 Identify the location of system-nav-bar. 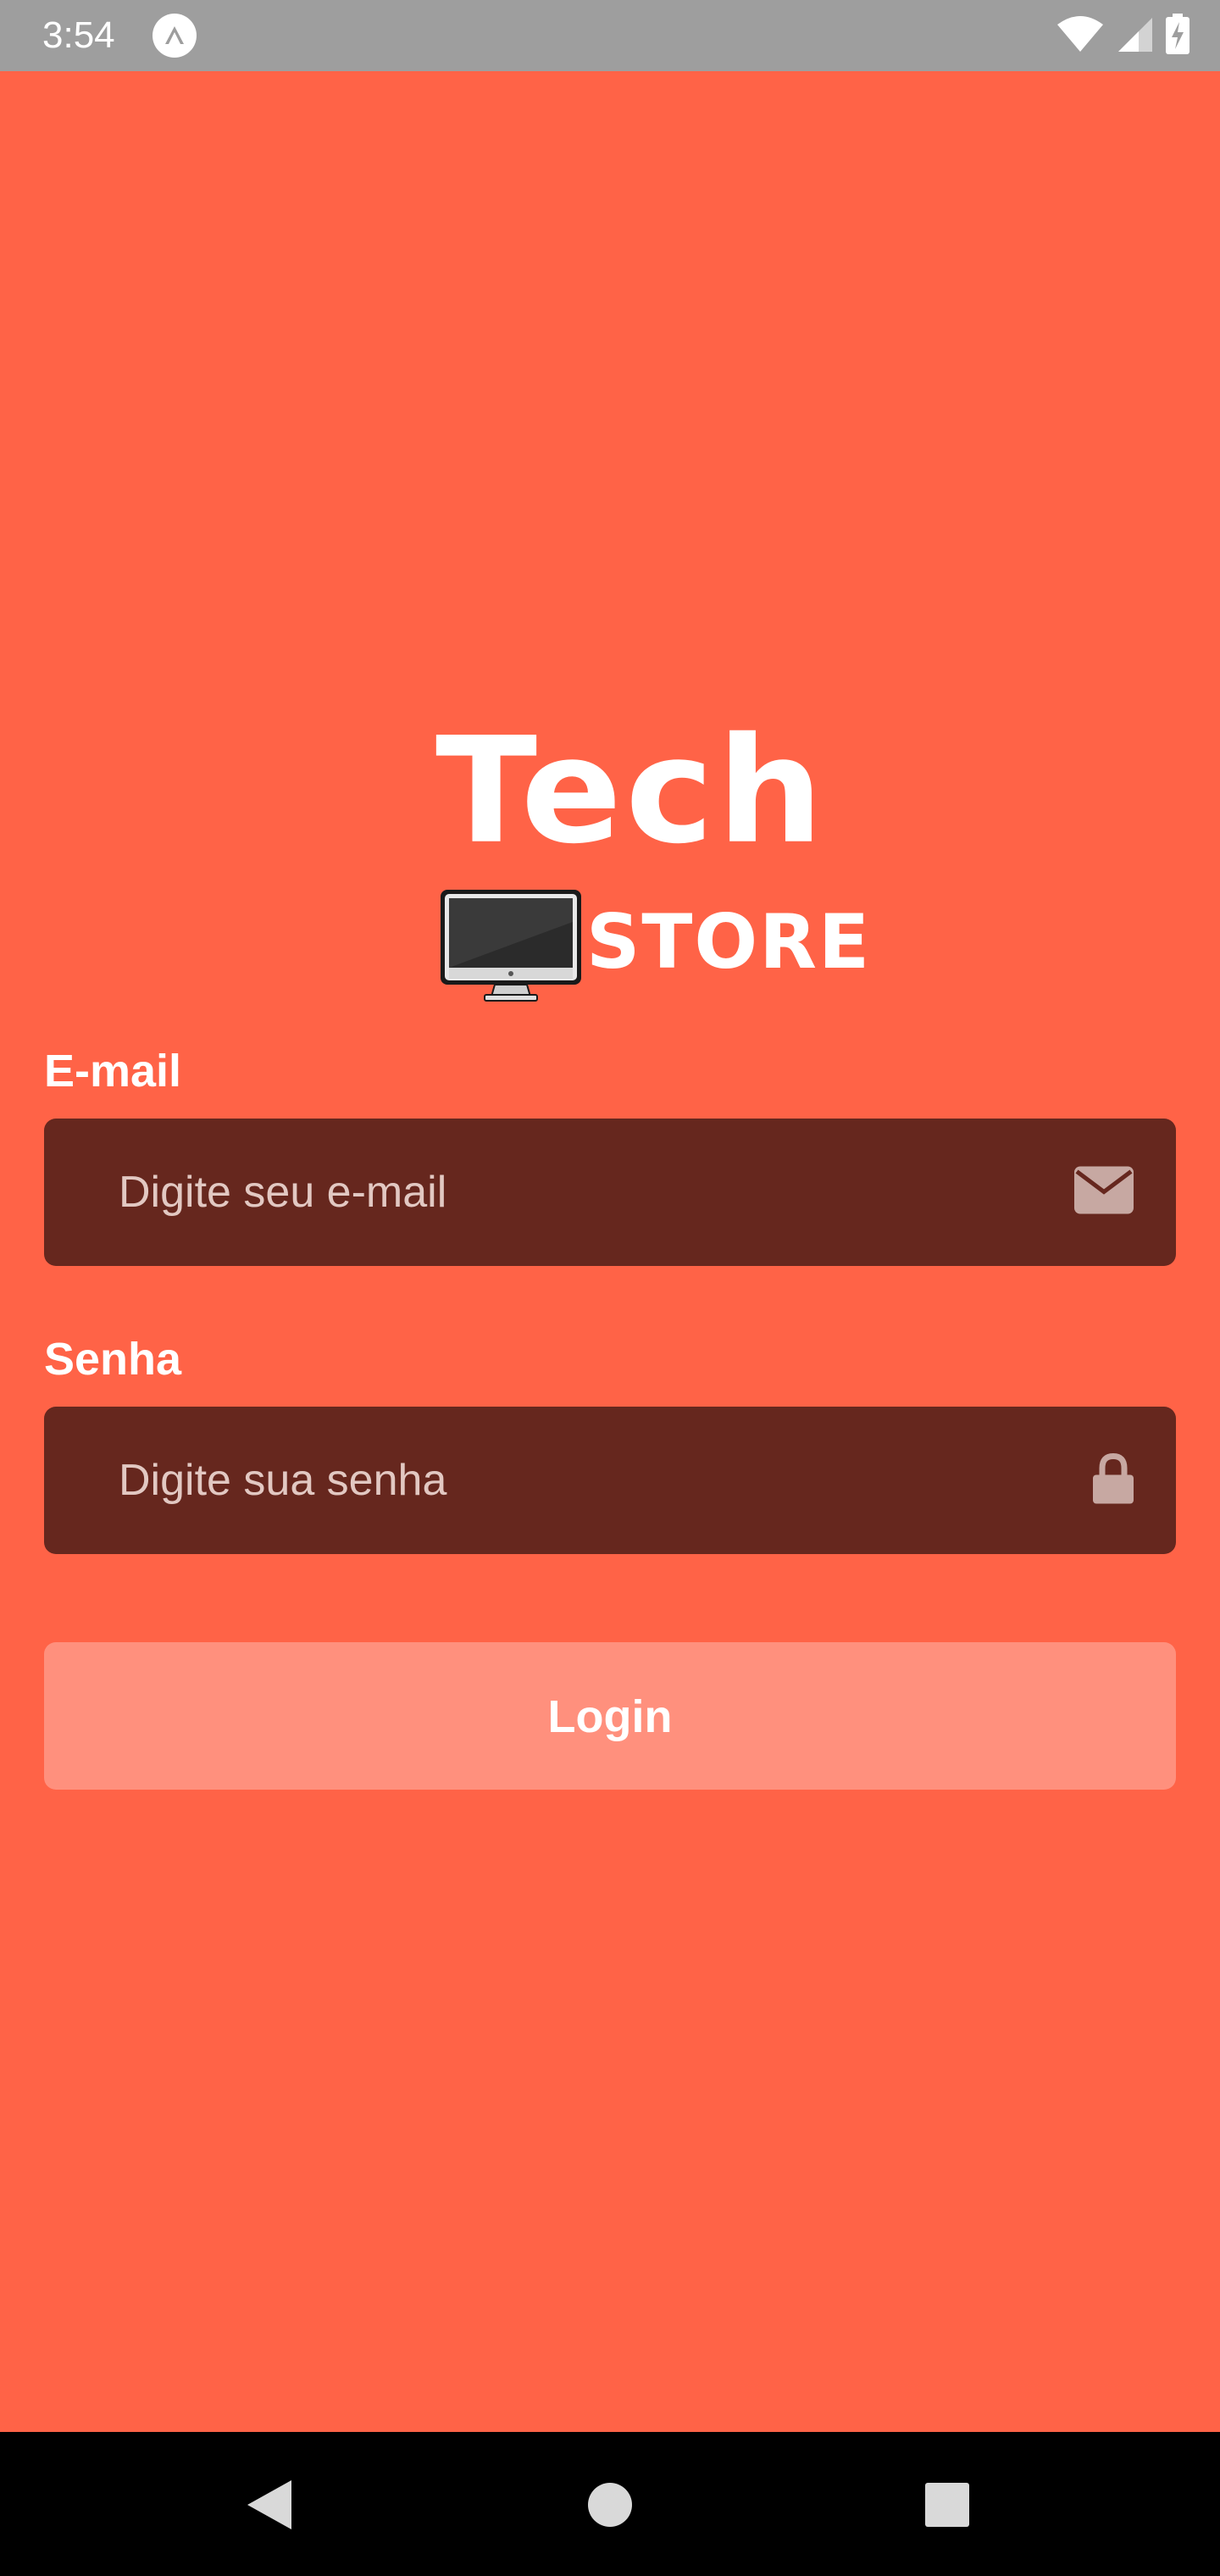
(610, 2504).